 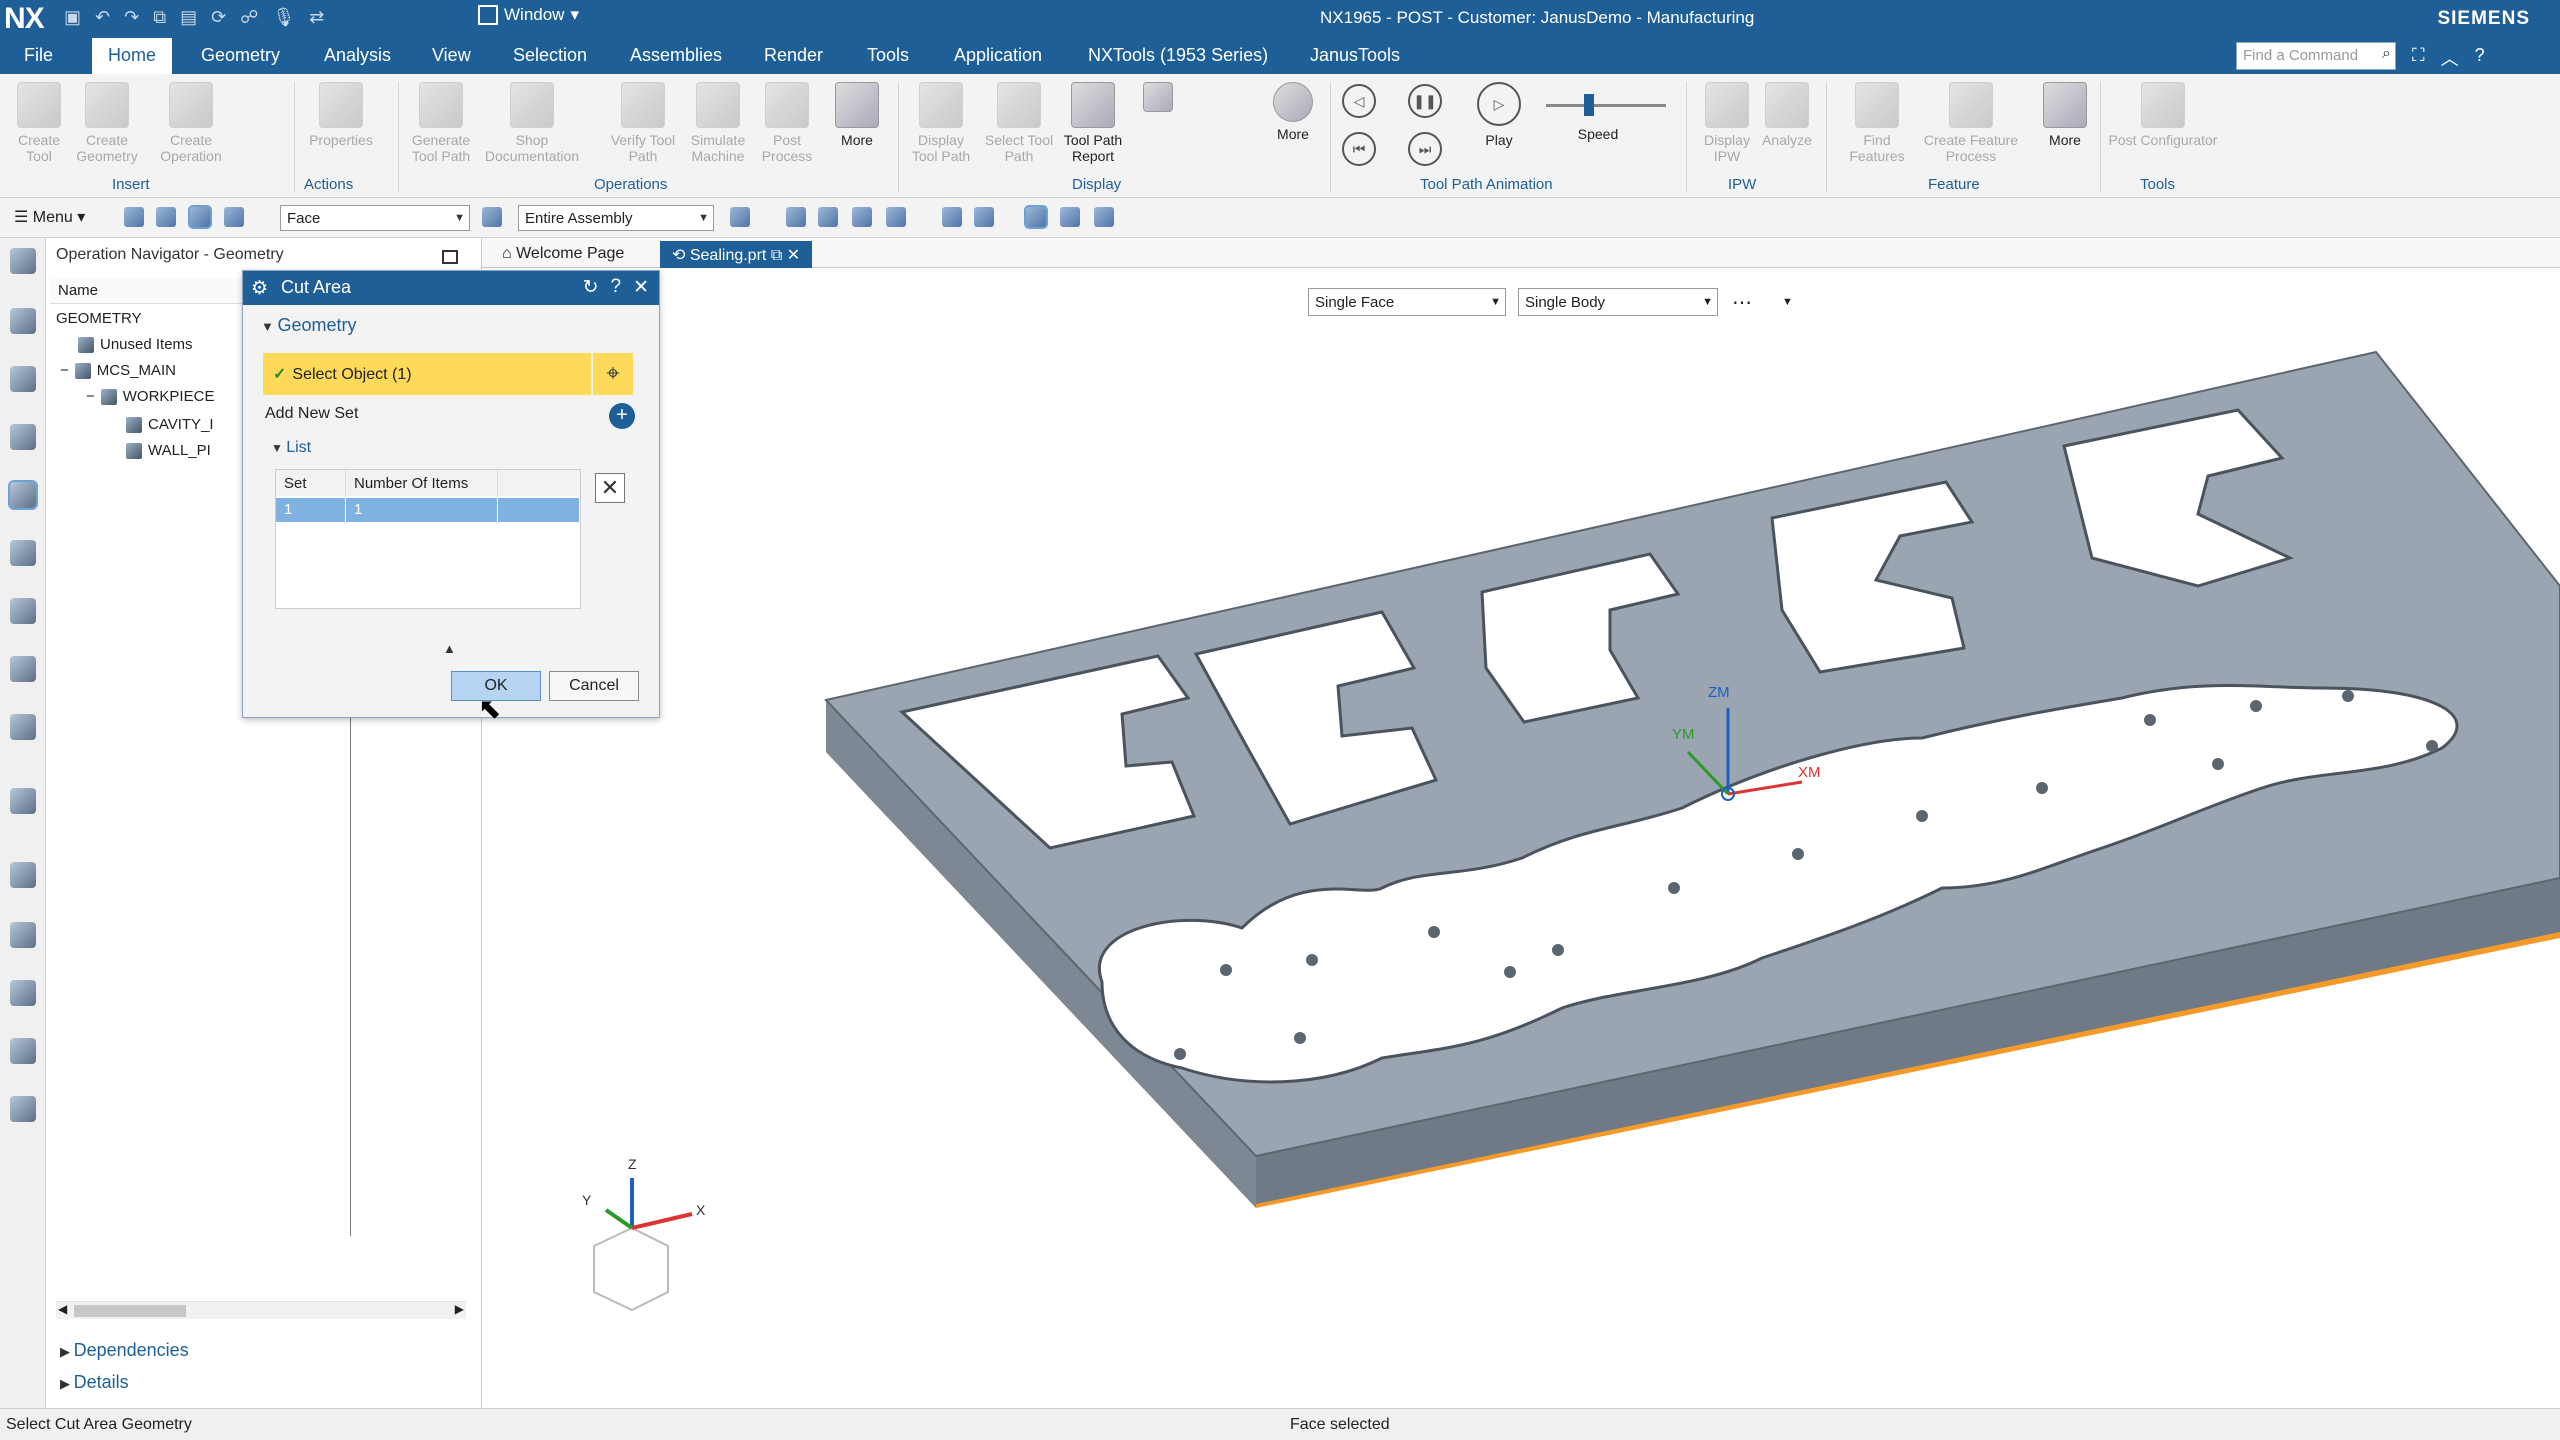 What do you see at coordinates (124, 1350) in the screenshot?
I see `dependencies-section: ▶ Dependencies` at bounding box center [124, 1350].